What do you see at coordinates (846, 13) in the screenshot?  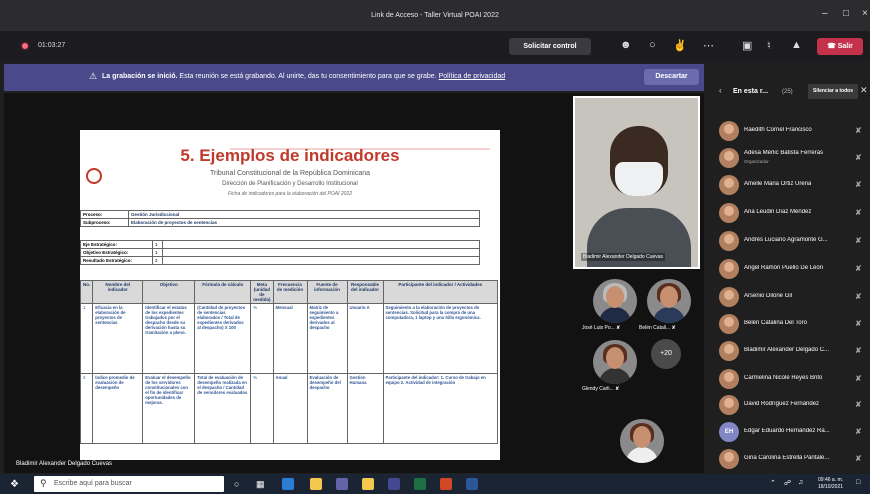 I see `maximize-button: □` at bounding box center [846, 13].